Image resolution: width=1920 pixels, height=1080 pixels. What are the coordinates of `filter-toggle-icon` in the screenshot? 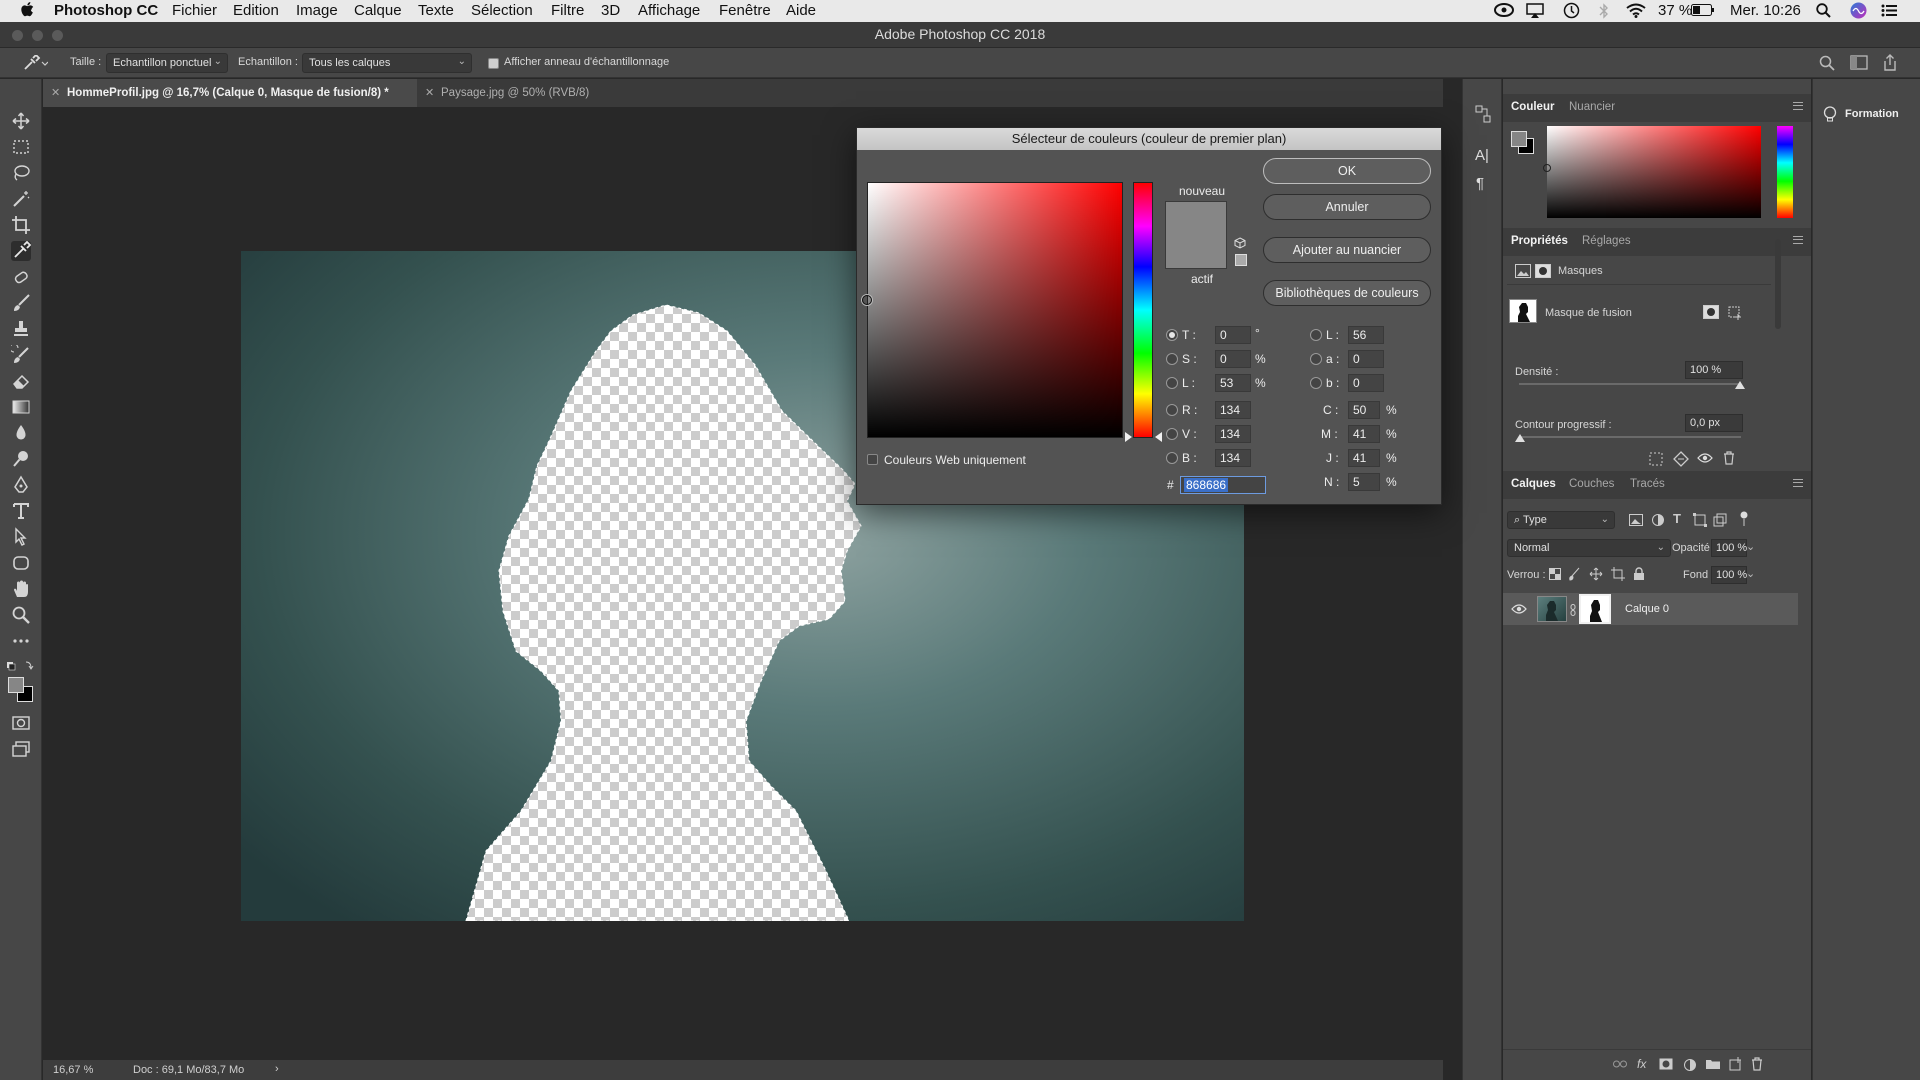 It's located at (1744, 519).